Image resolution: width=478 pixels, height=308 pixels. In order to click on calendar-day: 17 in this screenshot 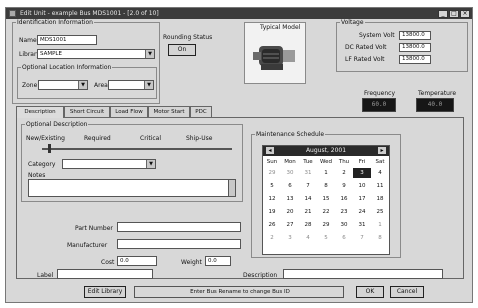, I will do `click(362, 199)`.